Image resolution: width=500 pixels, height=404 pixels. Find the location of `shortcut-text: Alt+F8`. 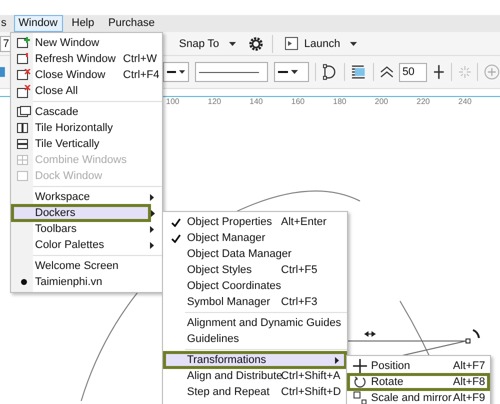

shortcut-text: Alt+F8 is located at coordinates (469, 382).